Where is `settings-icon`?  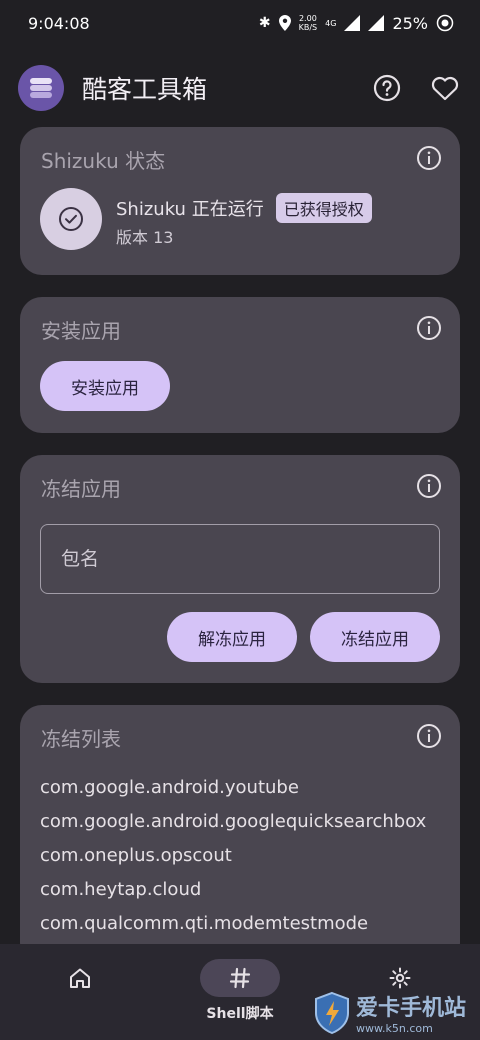 settings-icon is located at coordinates (400, 978).